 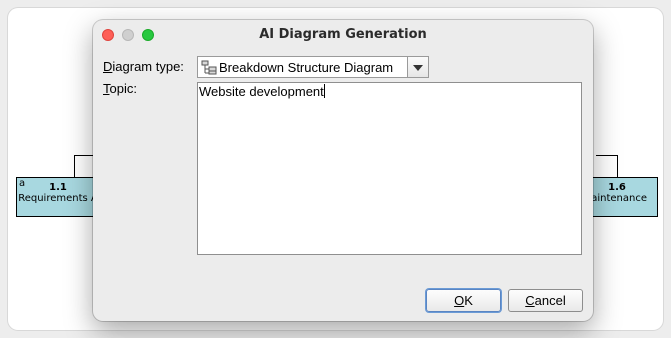 I want to click on chevron-down-icon, so click(x=418, y=67).